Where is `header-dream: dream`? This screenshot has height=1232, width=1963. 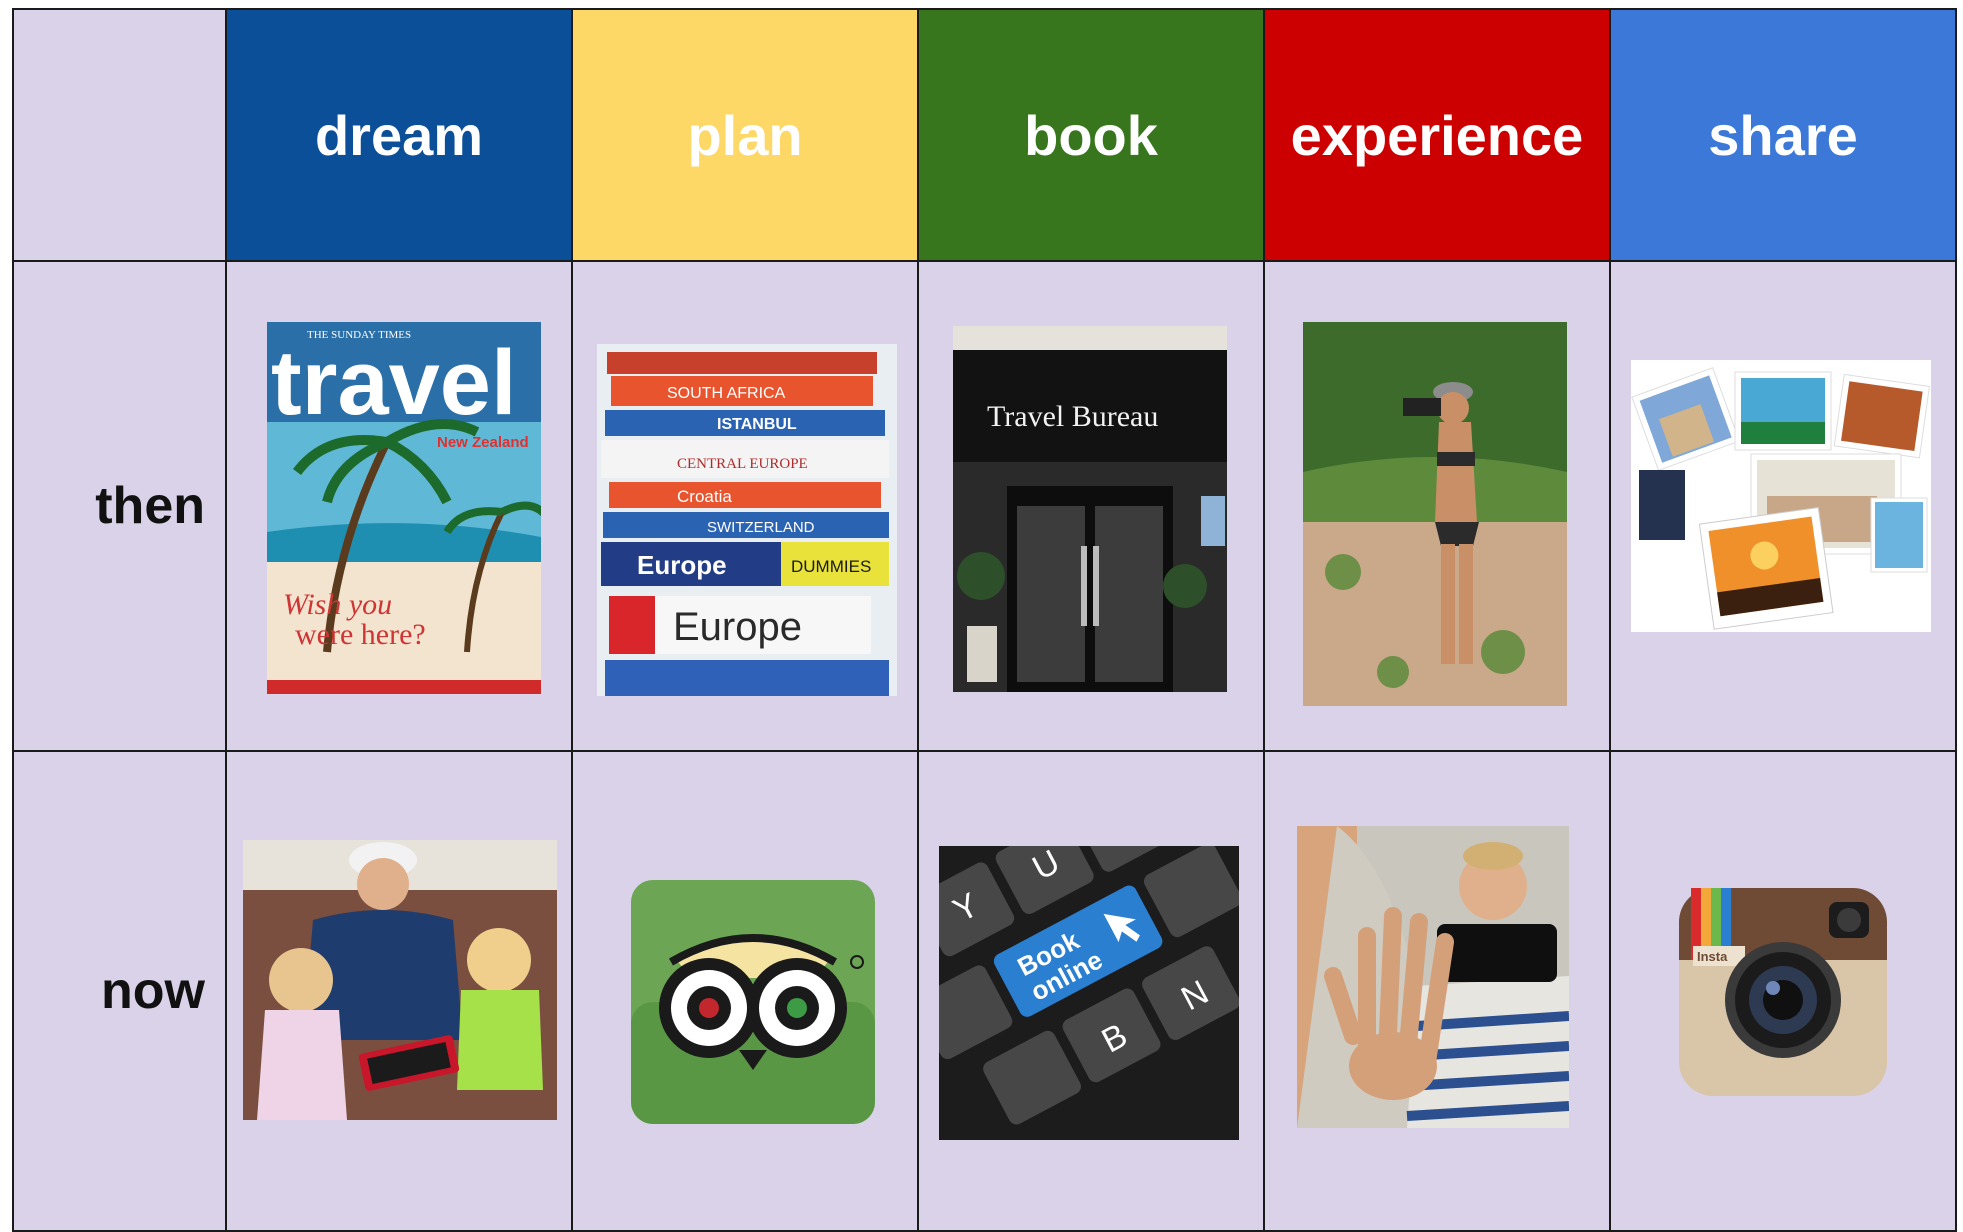
header-dream: dream is located at coordinates (399, 135).